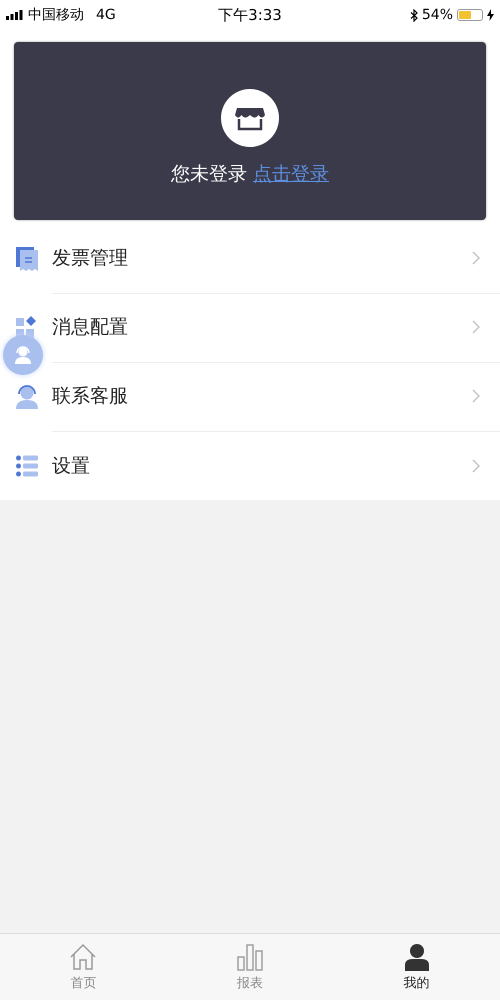  I want to click on tab: 我的, so click(416, 967).